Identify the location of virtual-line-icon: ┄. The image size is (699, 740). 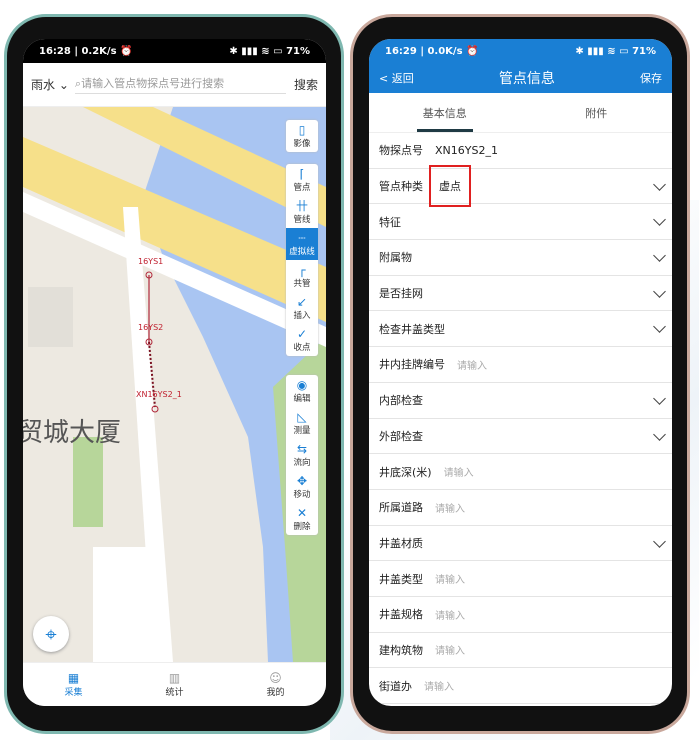
(302, 237).